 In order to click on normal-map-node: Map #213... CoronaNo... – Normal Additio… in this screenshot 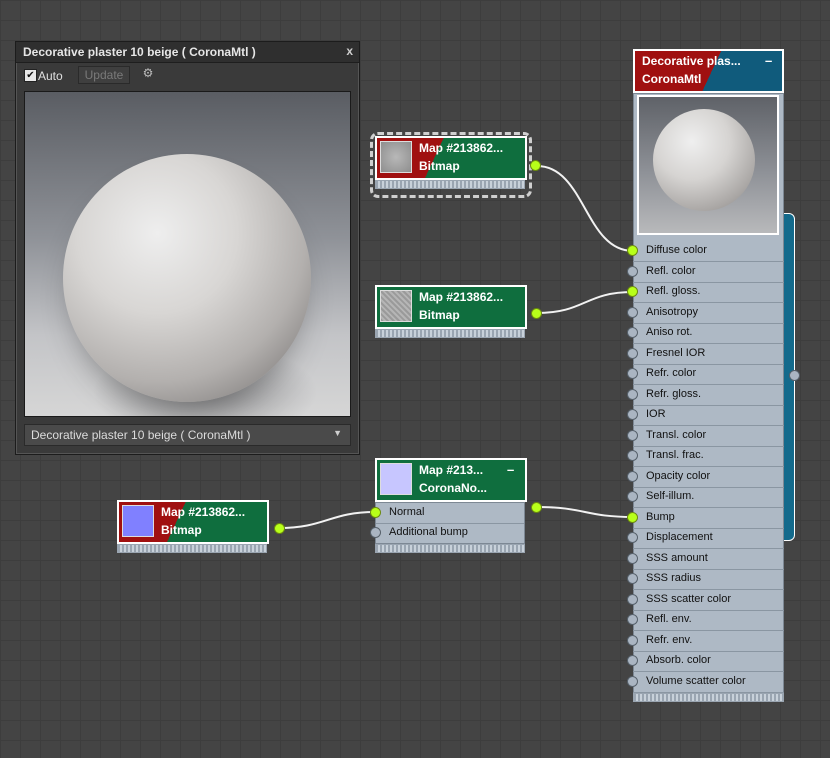, I will do `click(456, 507)`.